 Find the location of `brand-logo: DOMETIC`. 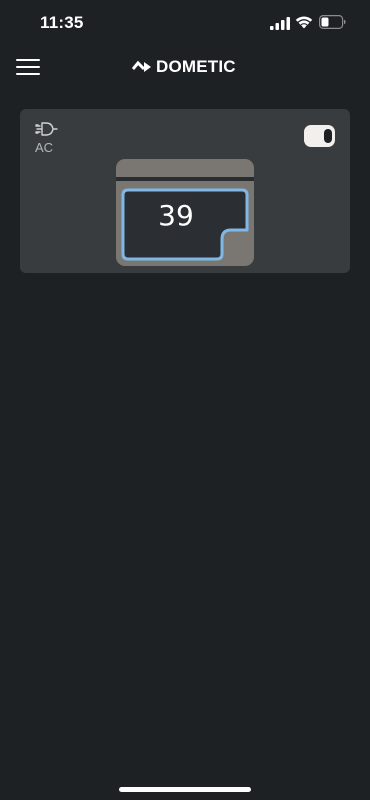

brand-logo: DOMETIC is located at coordinates (184, 67).